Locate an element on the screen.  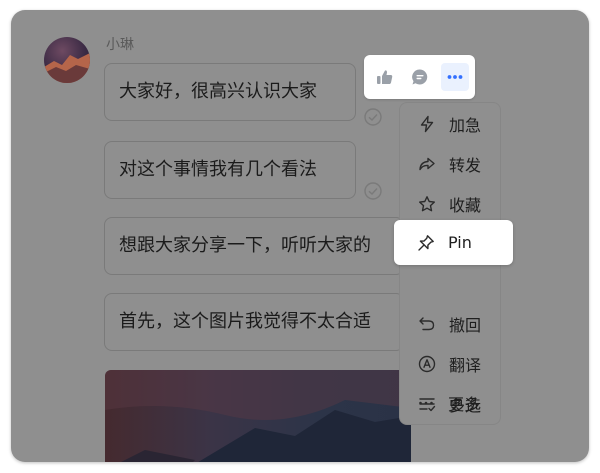
reaction-toolbar is located at coordinates (419, 77).